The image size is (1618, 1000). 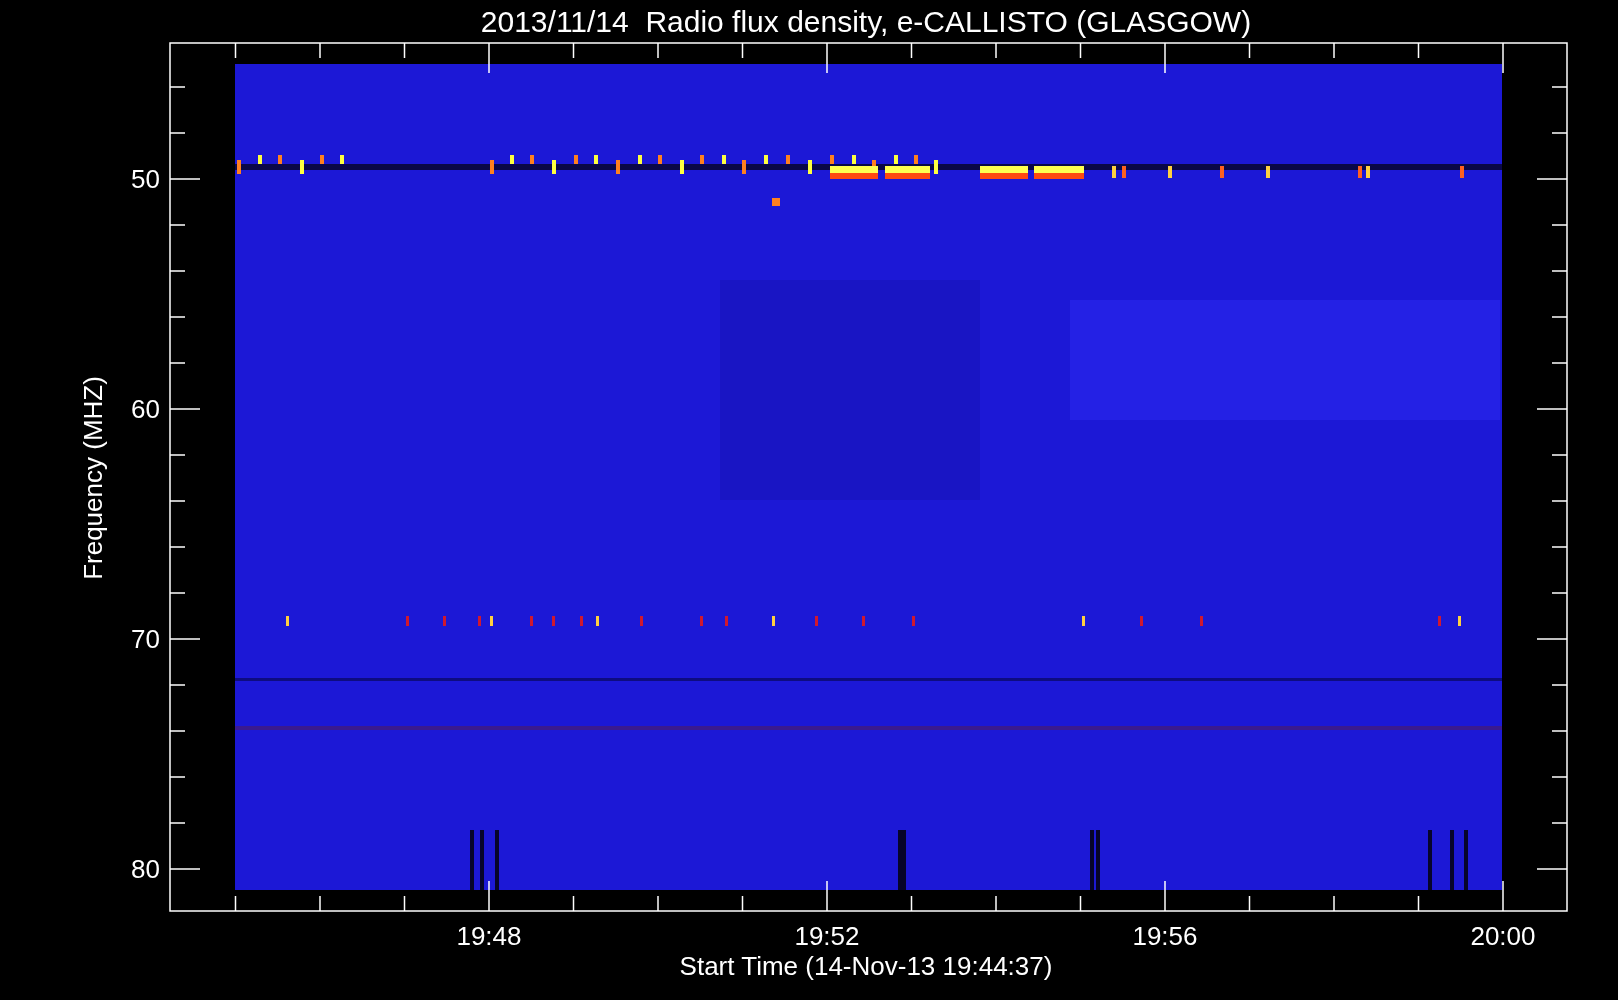 I want to click on tick-label: 50, so click(x=145, y=179).